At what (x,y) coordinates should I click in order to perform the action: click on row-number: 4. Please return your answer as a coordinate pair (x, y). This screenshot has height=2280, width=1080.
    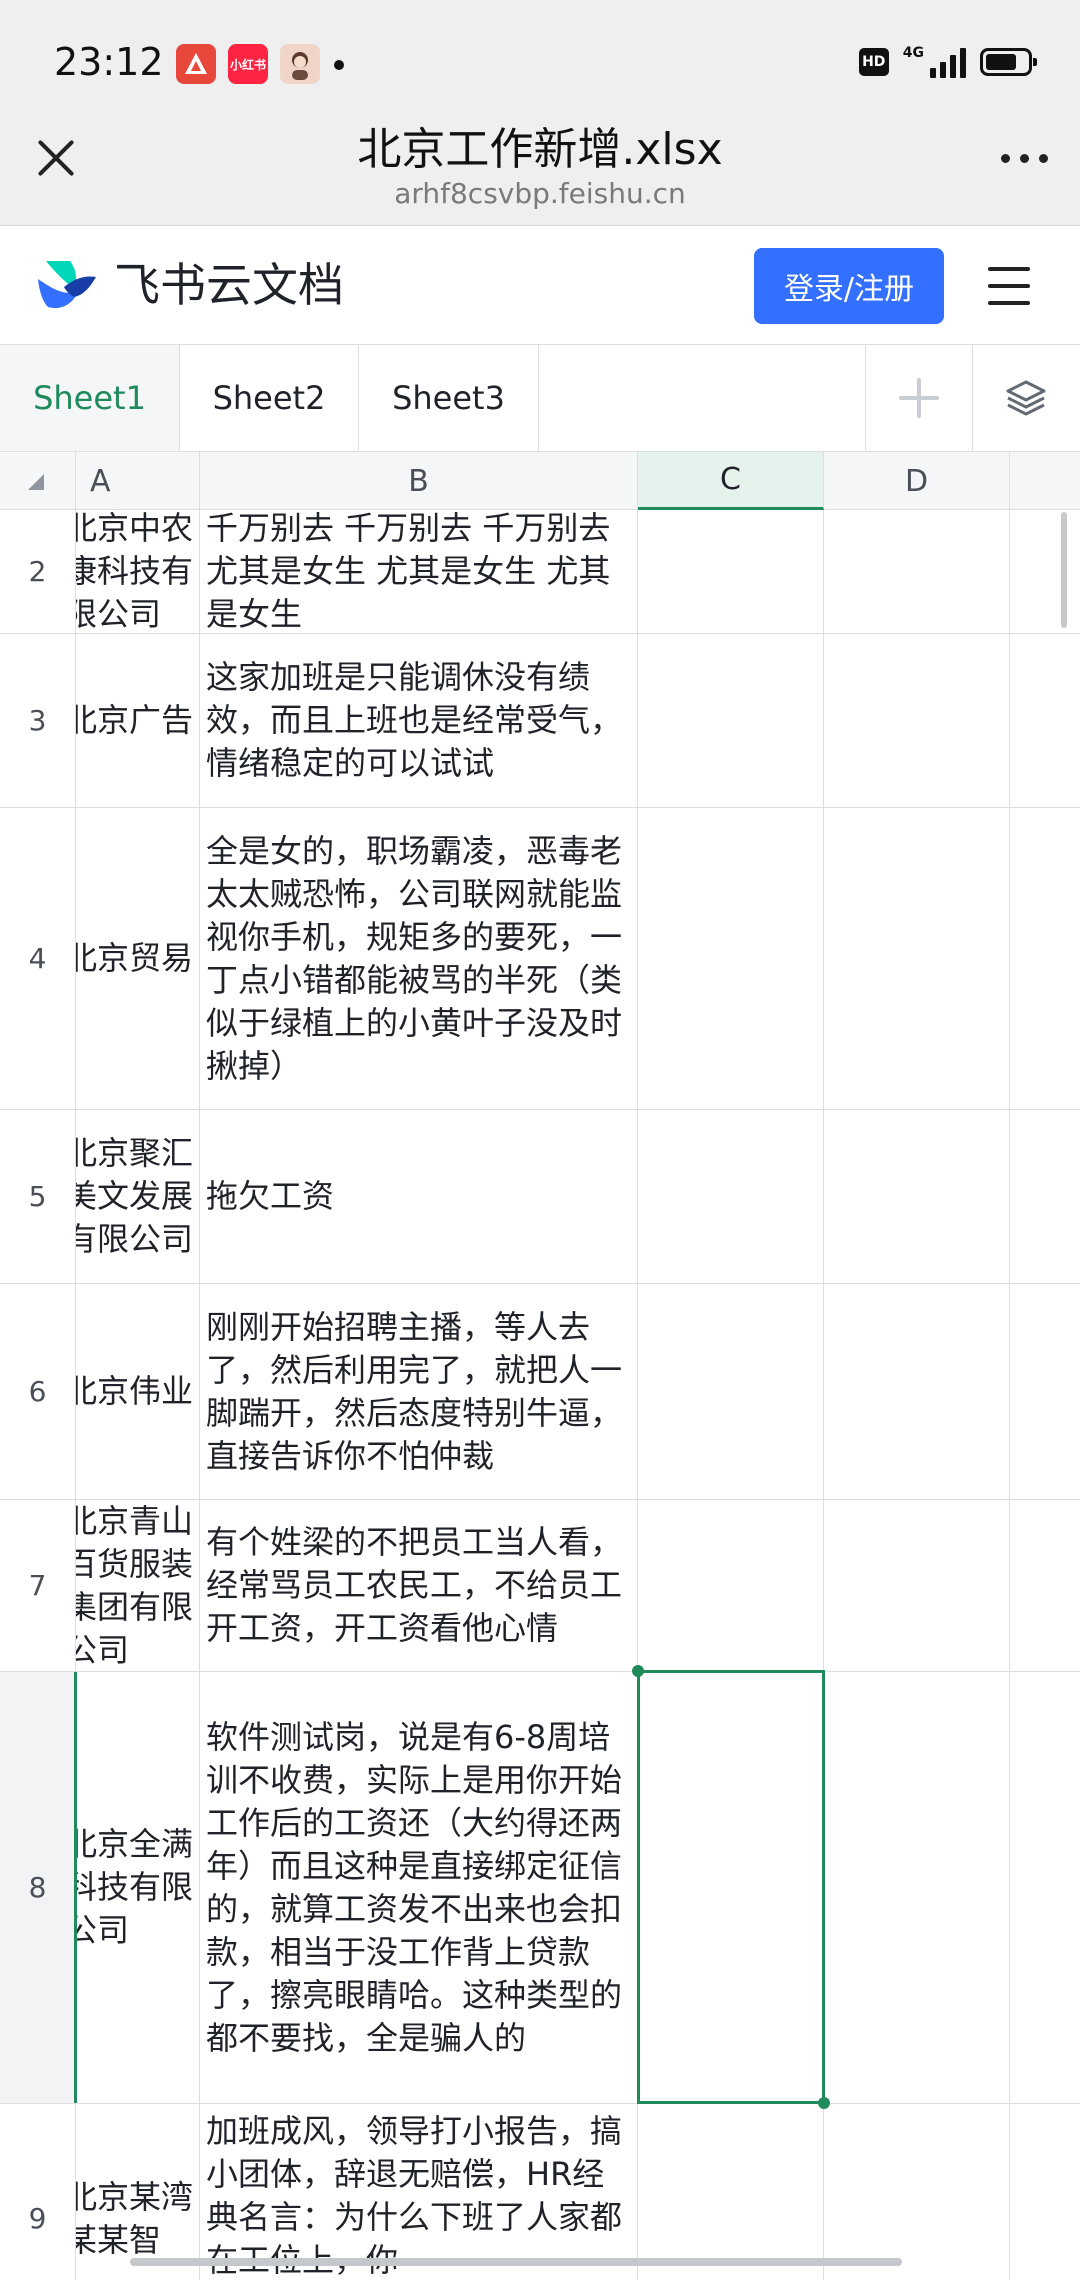
    Looking at the image, I should click on (38, 958).